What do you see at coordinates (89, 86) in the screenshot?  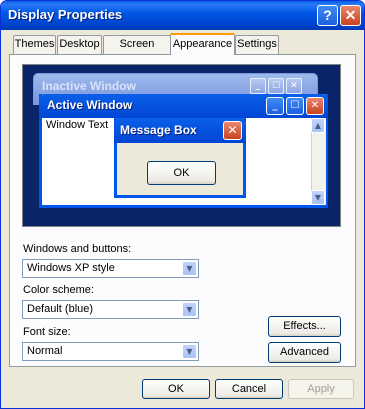 I see `inactive-window-title: Inactive Window` at bounding box center [89, 86].